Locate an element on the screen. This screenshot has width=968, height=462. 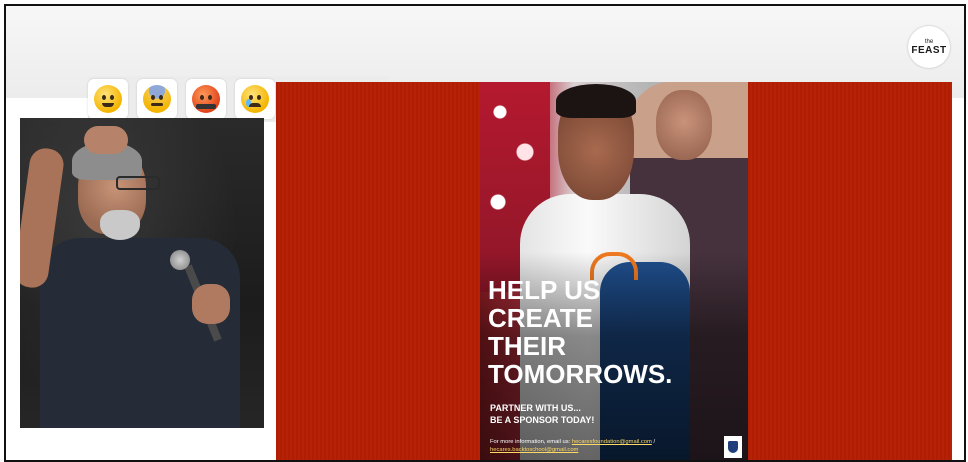
face-with-tongue-icon is located at coordinates (108, 99).